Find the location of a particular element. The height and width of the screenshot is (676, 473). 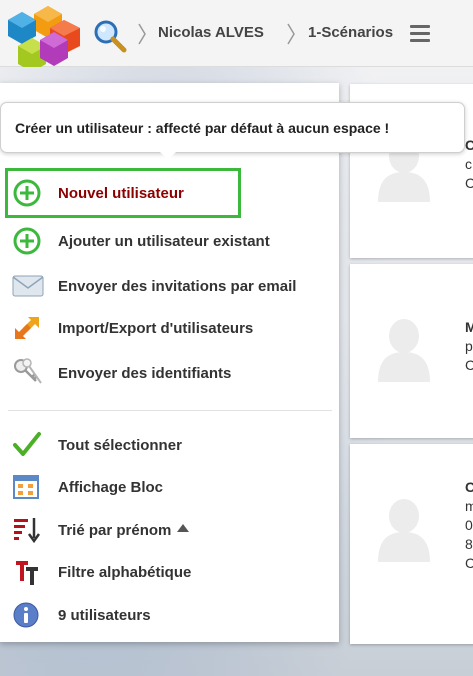

new-user-menu-item: Nouvel utilisateur is located at coordinates (98, 193).